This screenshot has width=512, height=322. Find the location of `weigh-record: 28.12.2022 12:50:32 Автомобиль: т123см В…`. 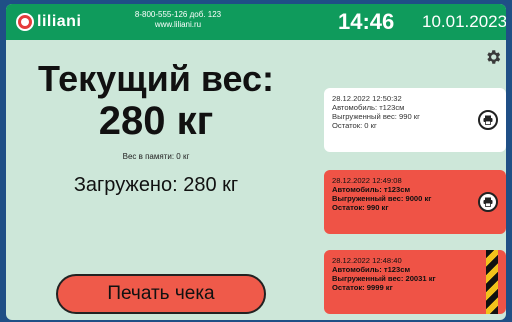

weigh-record: 28.12.2022 12:50:32 Автомобиль: т123см В… is located at coordinates (415, 120).